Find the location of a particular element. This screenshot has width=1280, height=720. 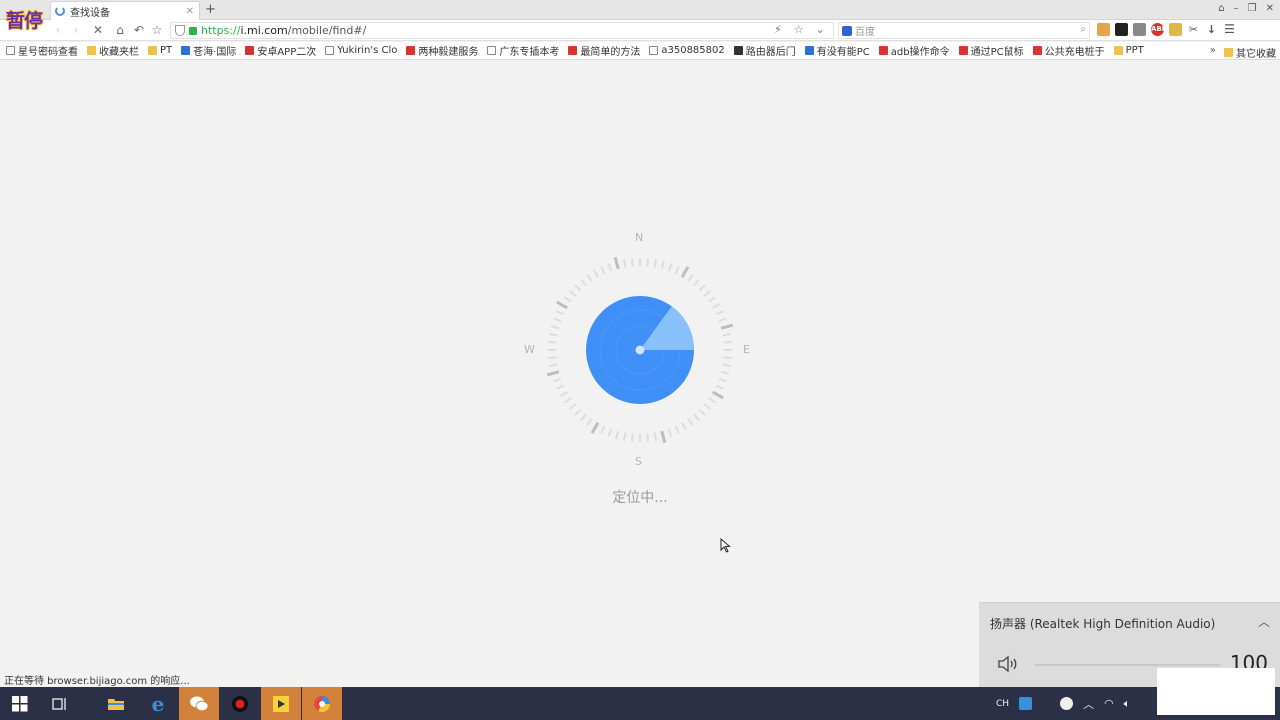

back-button: ‹ is located at coordinates (58, 30).